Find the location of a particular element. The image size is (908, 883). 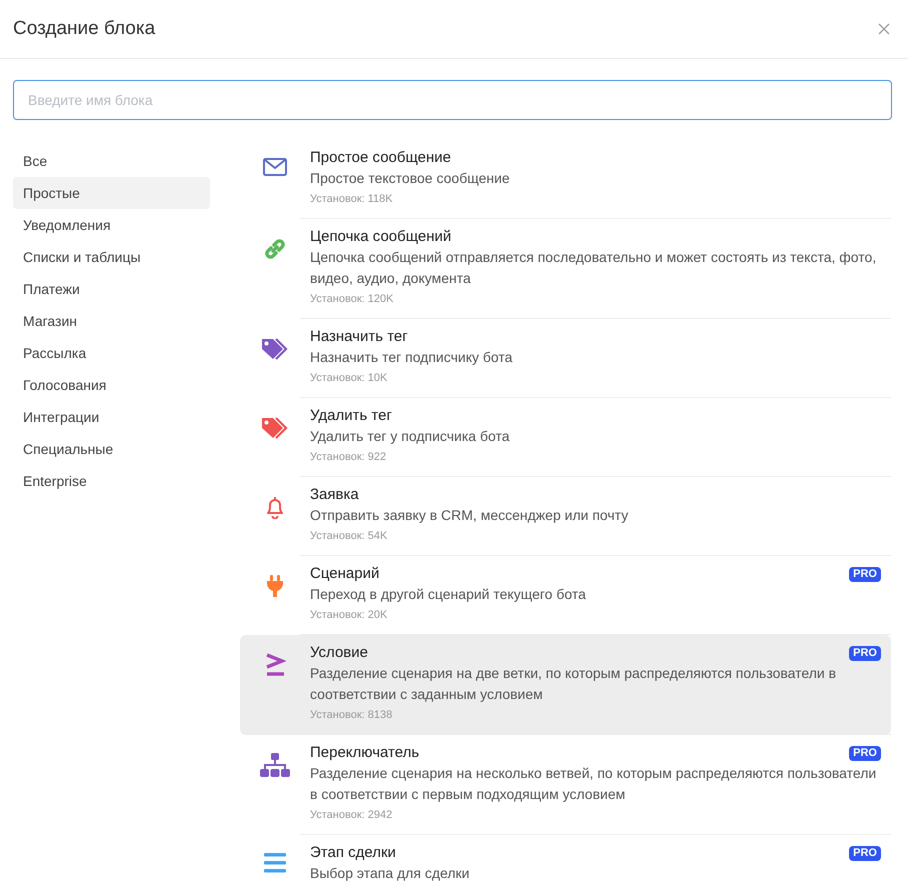

category-item: Простые is located at coordinates (111, 193).